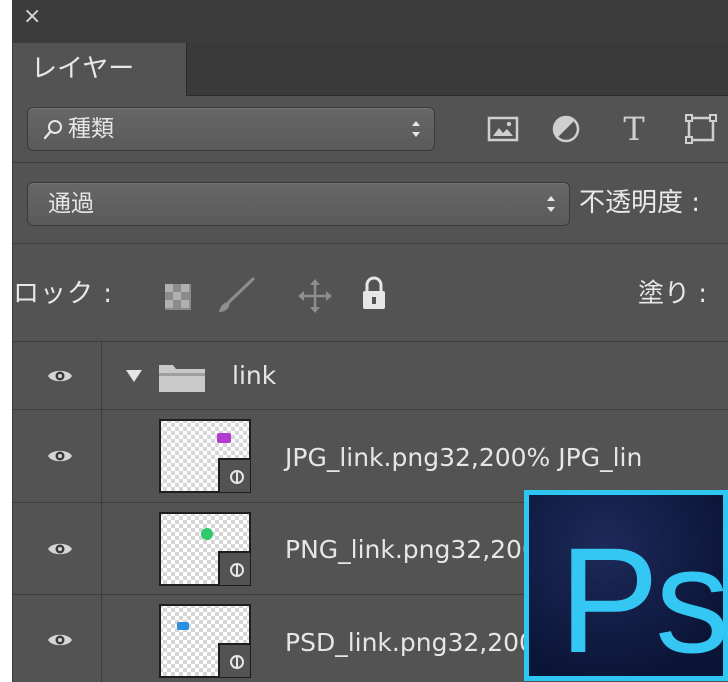  I want to click on layer-name: JPG_link.png32,200% JPG_lin, so click(464, 457).